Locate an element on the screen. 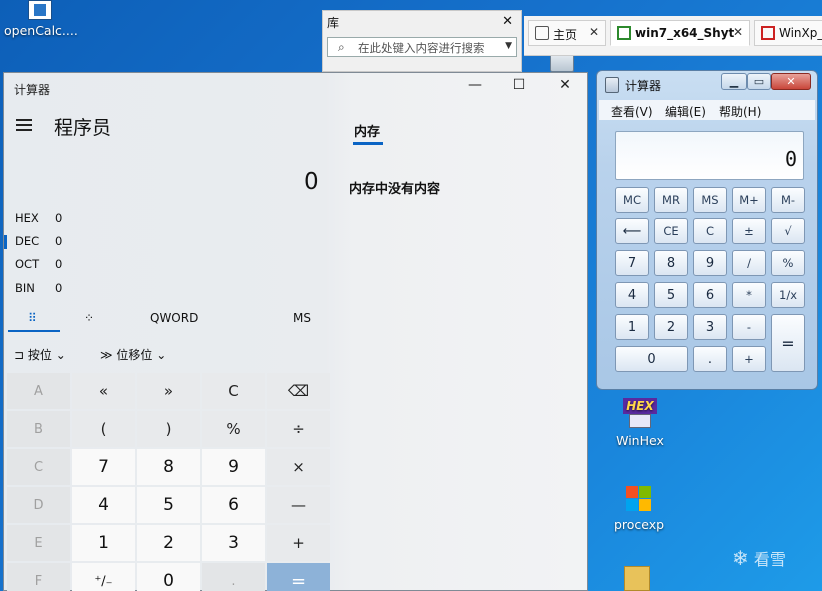 Image resolution: width=822 pixels, height=591 pixels. base-hex: HEX 0 is located at coordinates (38, 218).